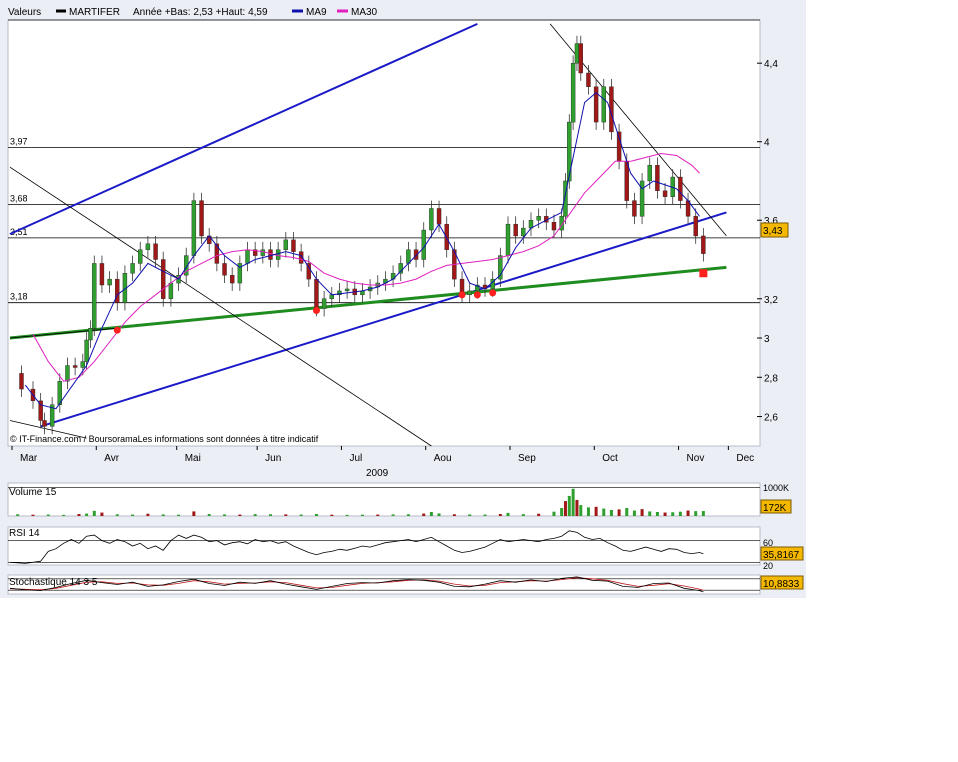 This screenshot has width=958, height=762. What do you see at coordinates (384, 546) in the screenshot?
I see `rsi-plot-area` at bounding box center [384, 546].